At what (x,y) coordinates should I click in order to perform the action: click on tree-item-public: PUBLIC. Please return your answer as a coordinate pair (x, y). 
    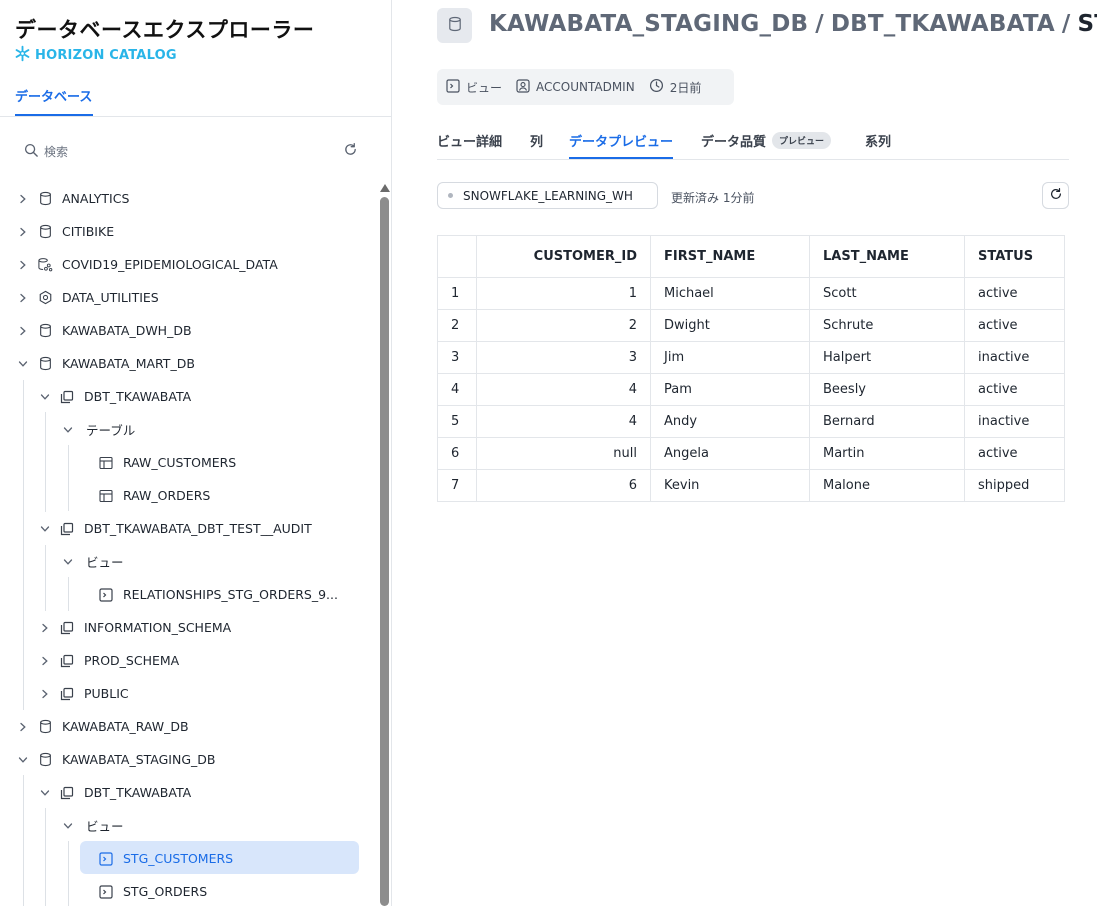
    Looking at the image, I should click on (188, 693).